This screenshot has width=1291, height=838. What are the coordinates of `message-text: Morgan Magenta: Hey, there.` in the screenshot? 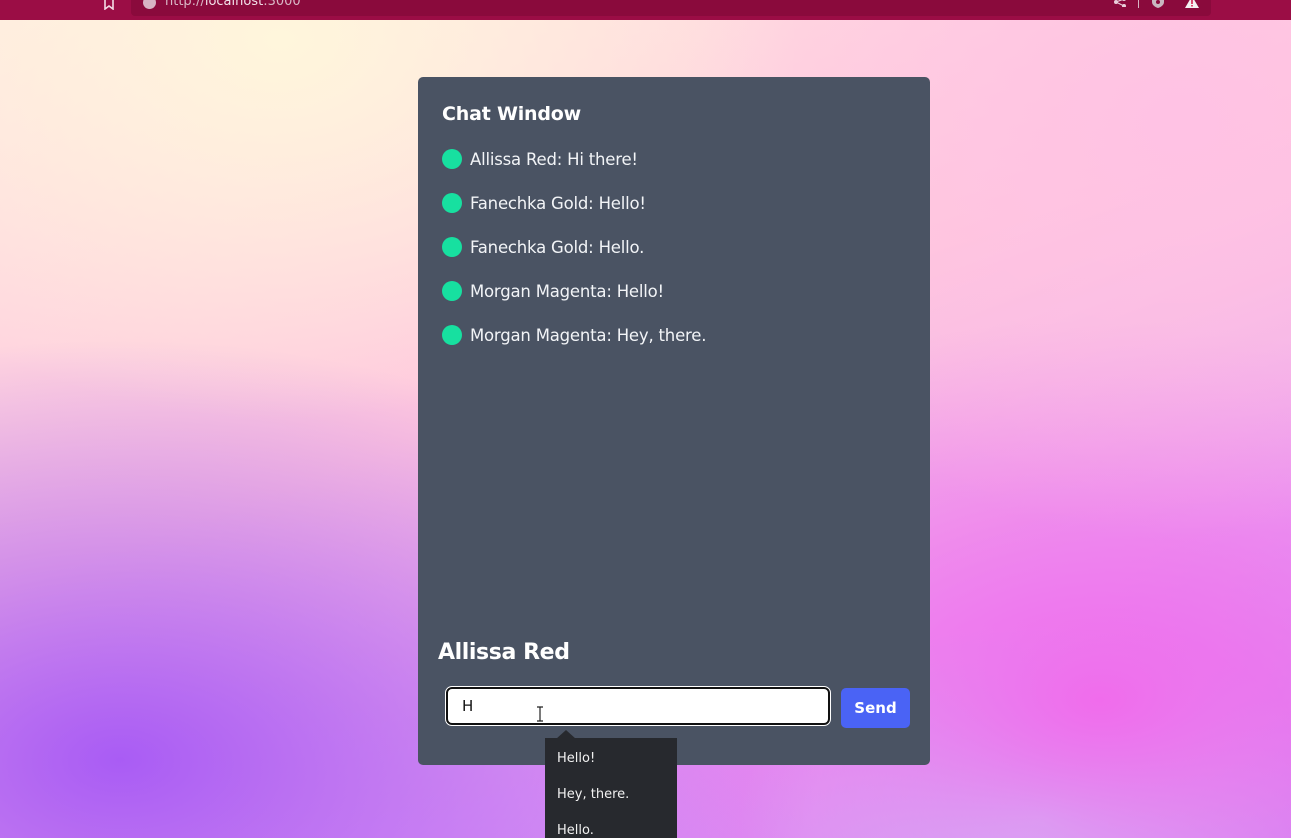 It's located at (588, 335).